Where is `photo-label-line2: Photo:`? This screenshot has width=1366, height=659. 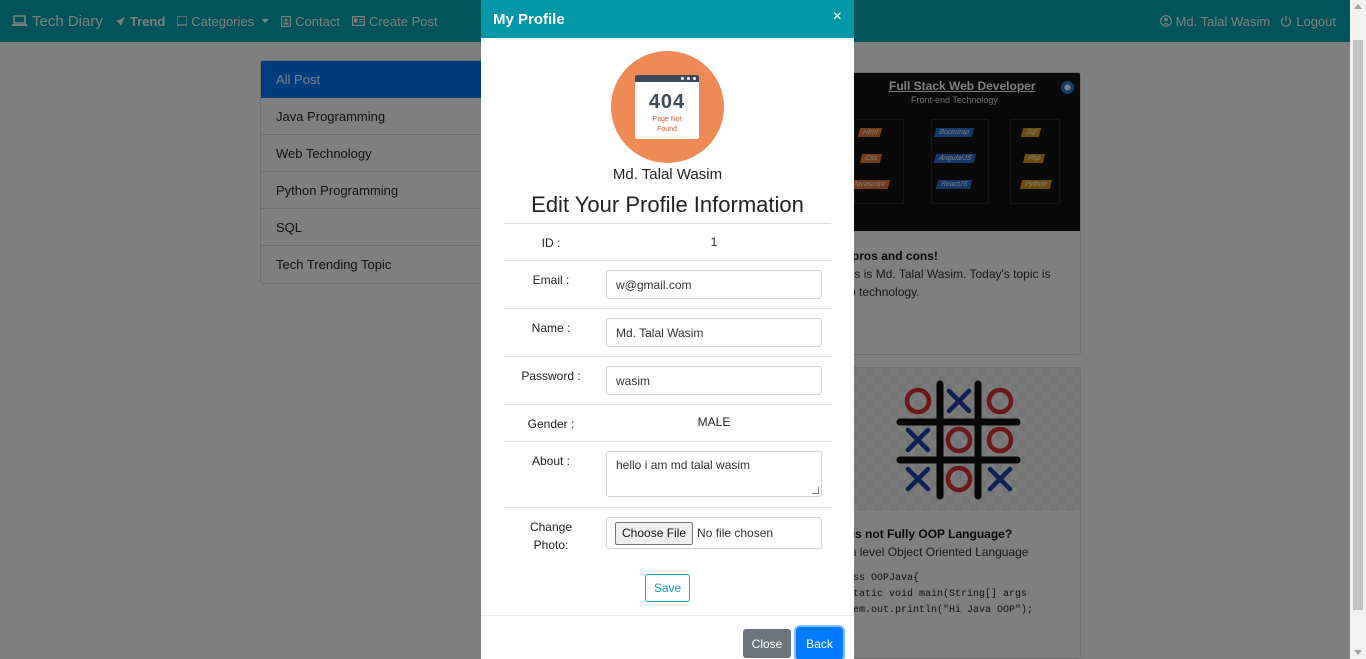
photo-label-line2: Photo: is located at coordinates (551, 545).